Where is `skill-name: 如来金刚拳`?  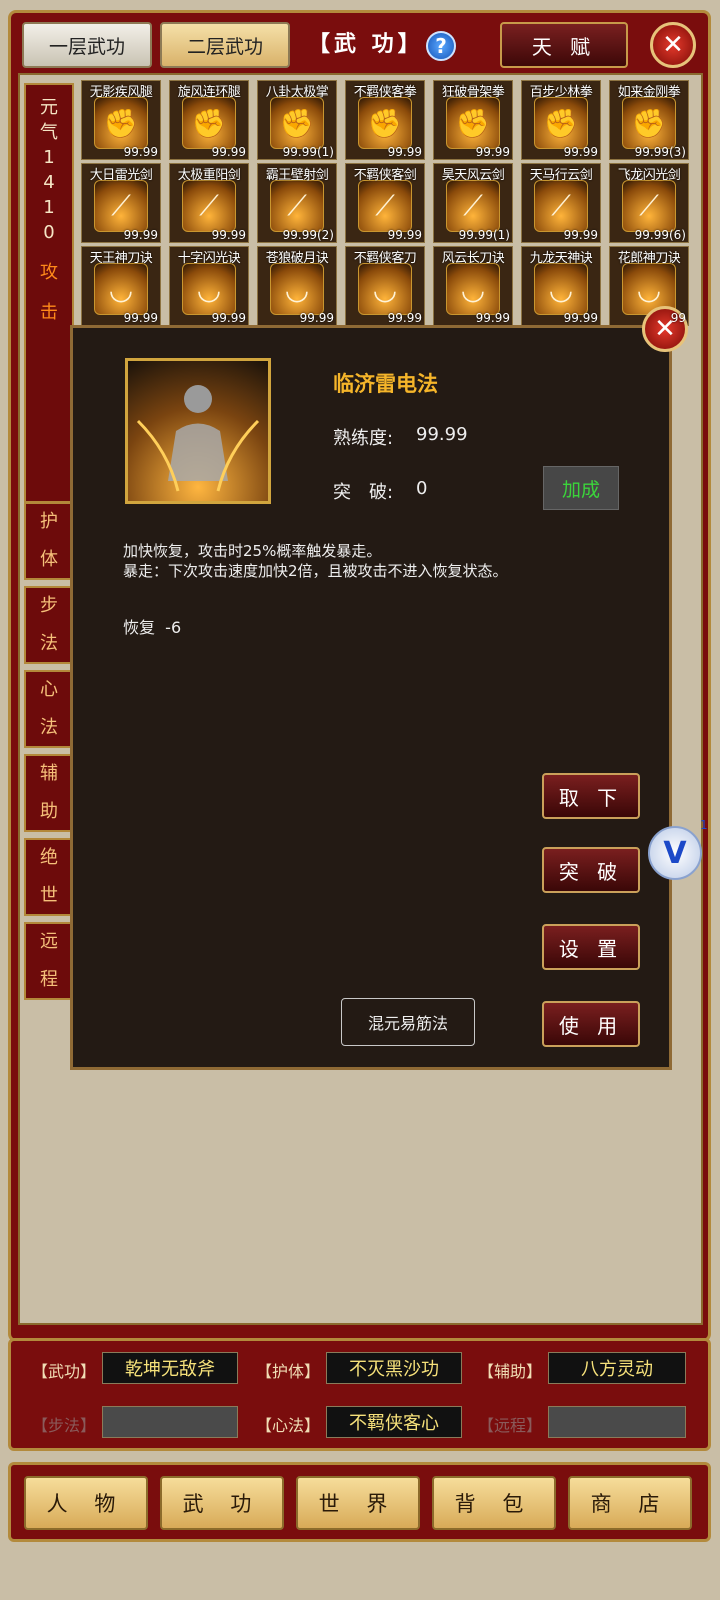
skill-name: 如来金刚拳 is located at coordinates (649, 92).